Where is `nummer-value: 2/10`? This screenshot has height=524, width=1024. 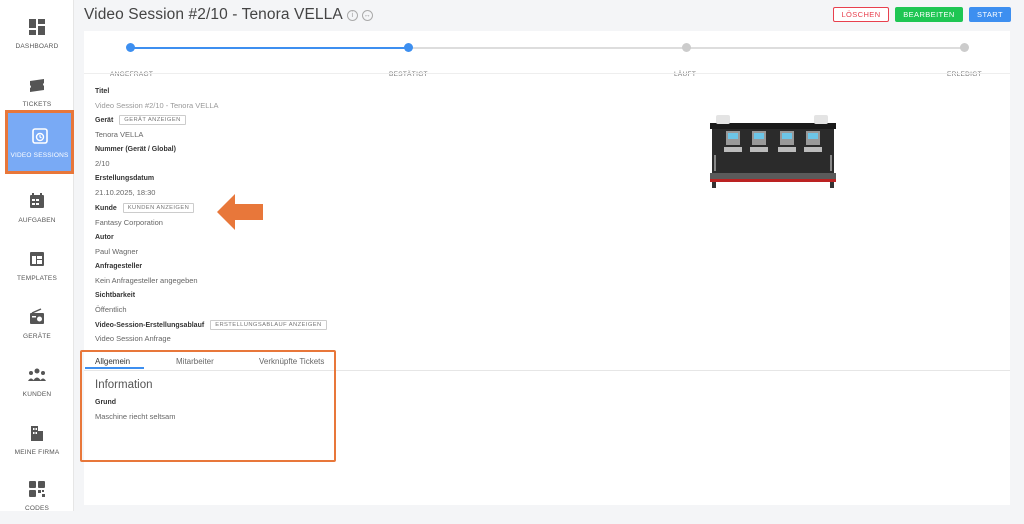
nummer-value: 2/10 is located at coordinates (102, 163).